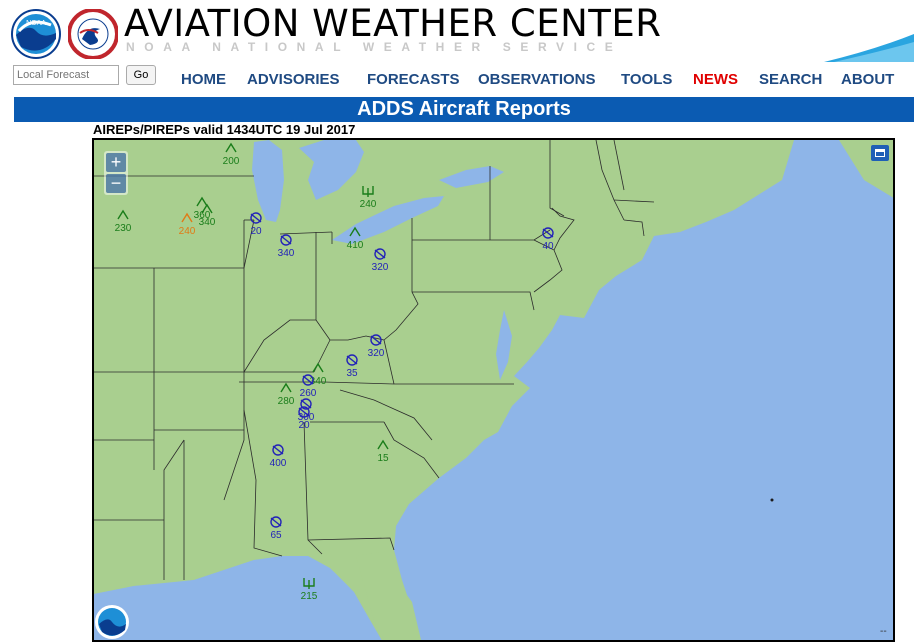 This screenshot has height=643, width=914. I want to click on report-altitude-label: 65, so click(276, 535).